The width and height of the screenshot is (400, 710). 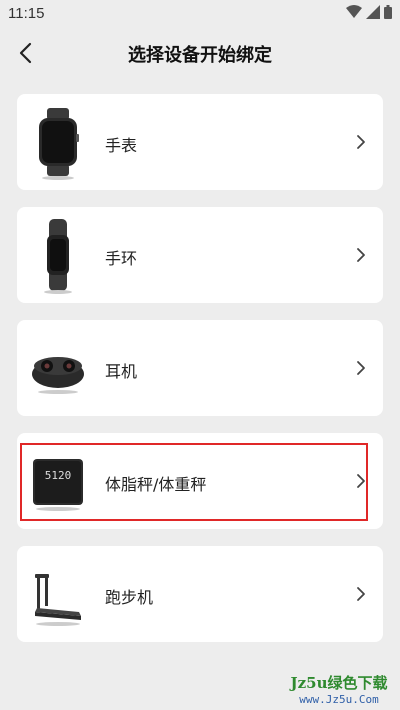 What do you see at coordinates (58, 375) in the screenshot?
I see `earbuds-icon` at bounding box center [58, 375].